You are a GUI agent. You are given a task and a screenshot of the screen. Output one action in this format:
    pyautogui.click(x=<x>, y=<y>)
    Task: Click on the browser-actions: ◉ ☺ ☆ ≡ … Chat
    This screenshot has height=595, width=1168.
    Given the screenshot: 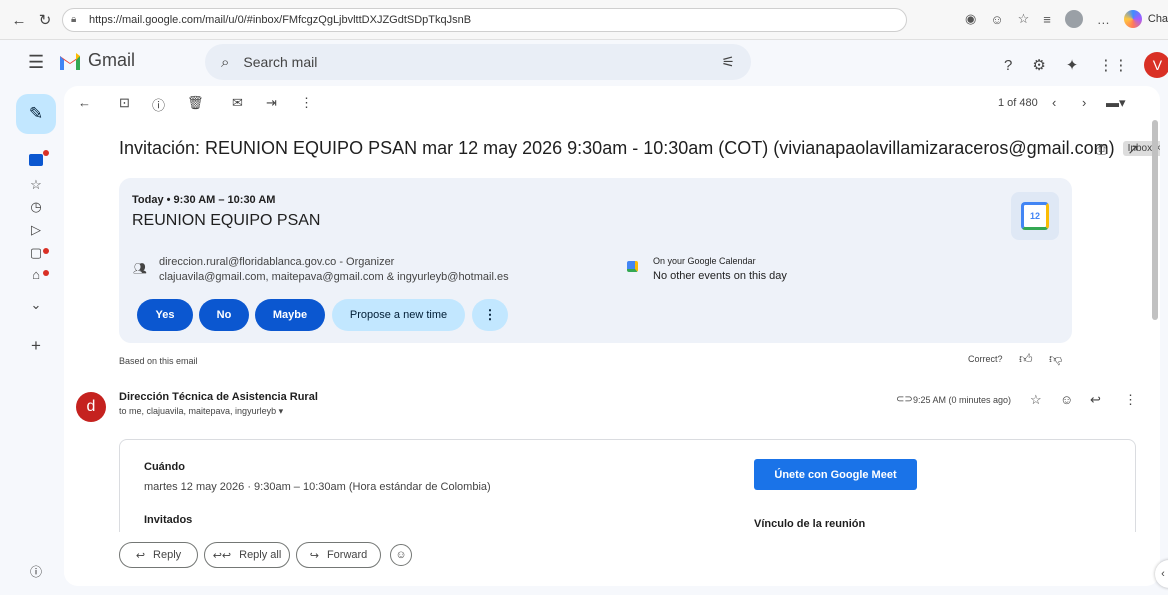 What is the action you would take?
    pyautogui.click(x=1066, y=19)
    